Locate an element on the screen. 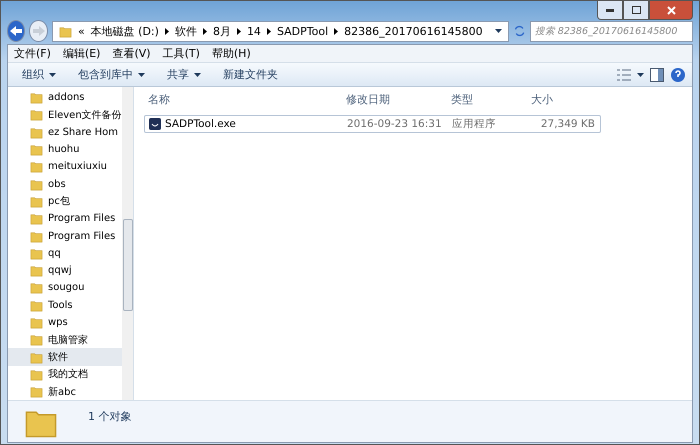  close-button is located at coordinates (671, 10).